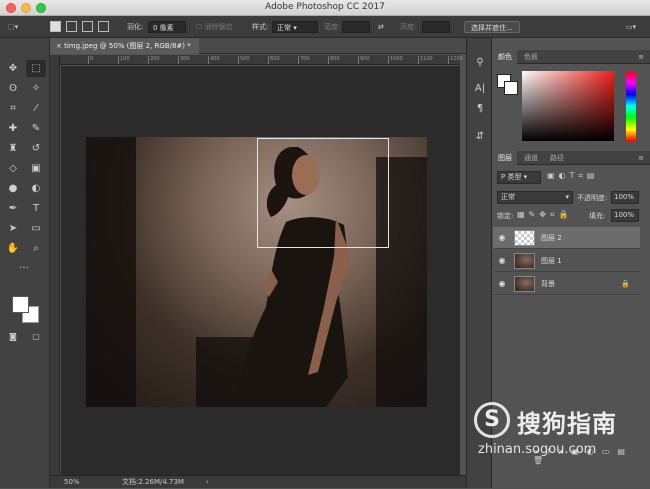 The height and width of the screenshot is (489, 650). I want to click on layer-row-background: ◉ 背景 🔒, so click(566, 284).